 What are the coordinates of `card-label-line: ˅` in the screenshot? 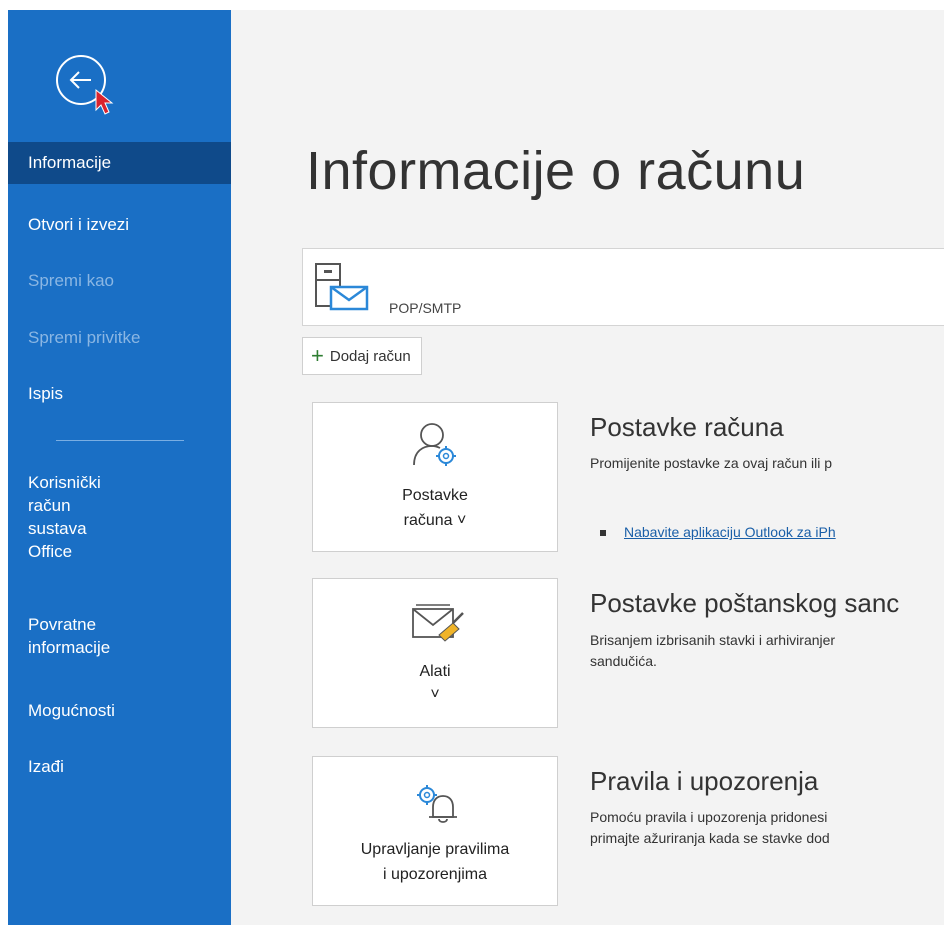 It's located at (435, 694).